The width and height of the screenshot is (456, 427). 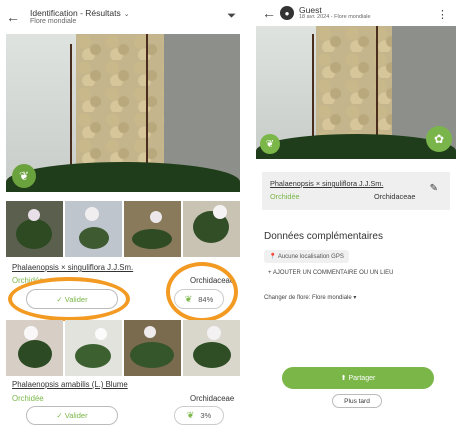 What do you see at coordinates (70, 384) in the screenshot?
I see `result-2-species: Phalaenopsis amabilis (L.) Blume` at bounding box center [70, 384].